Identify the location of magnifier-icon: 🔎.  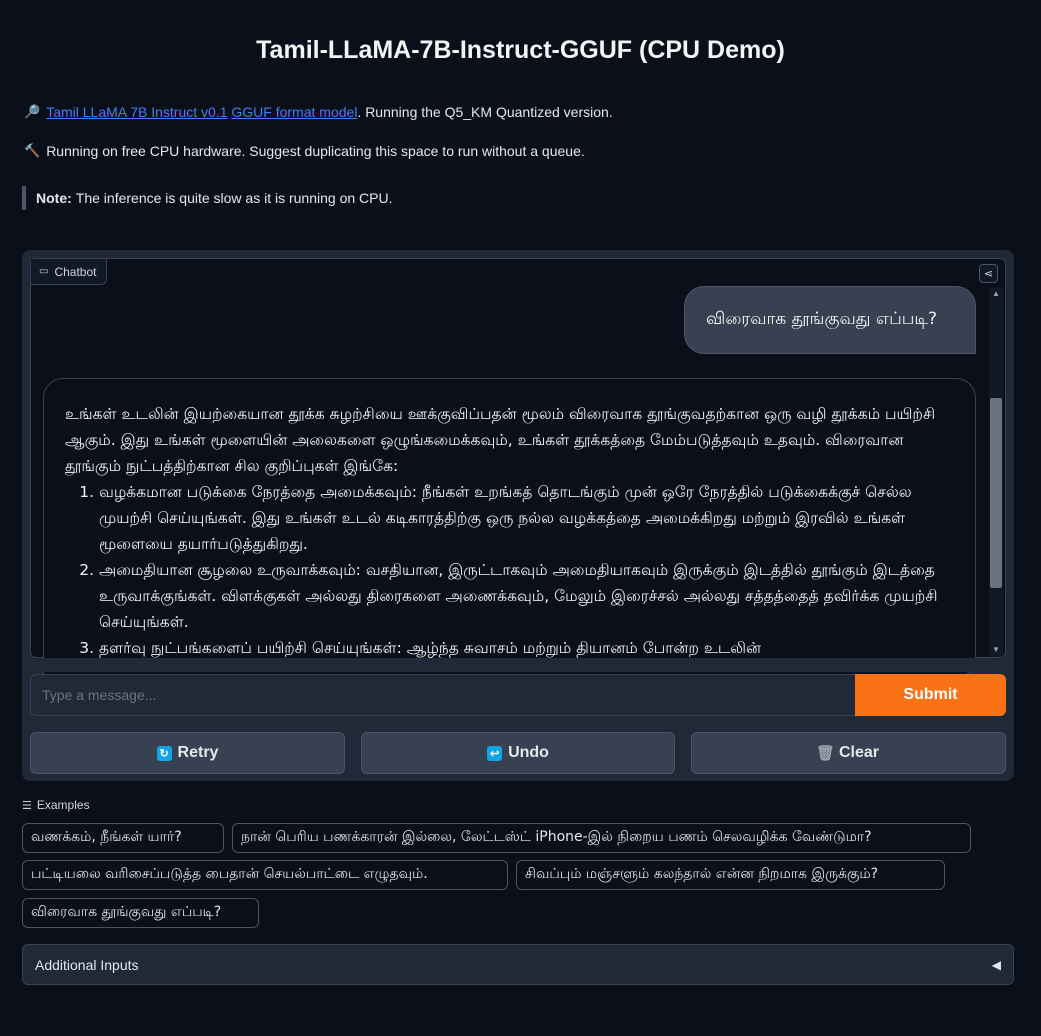
(32, 111).